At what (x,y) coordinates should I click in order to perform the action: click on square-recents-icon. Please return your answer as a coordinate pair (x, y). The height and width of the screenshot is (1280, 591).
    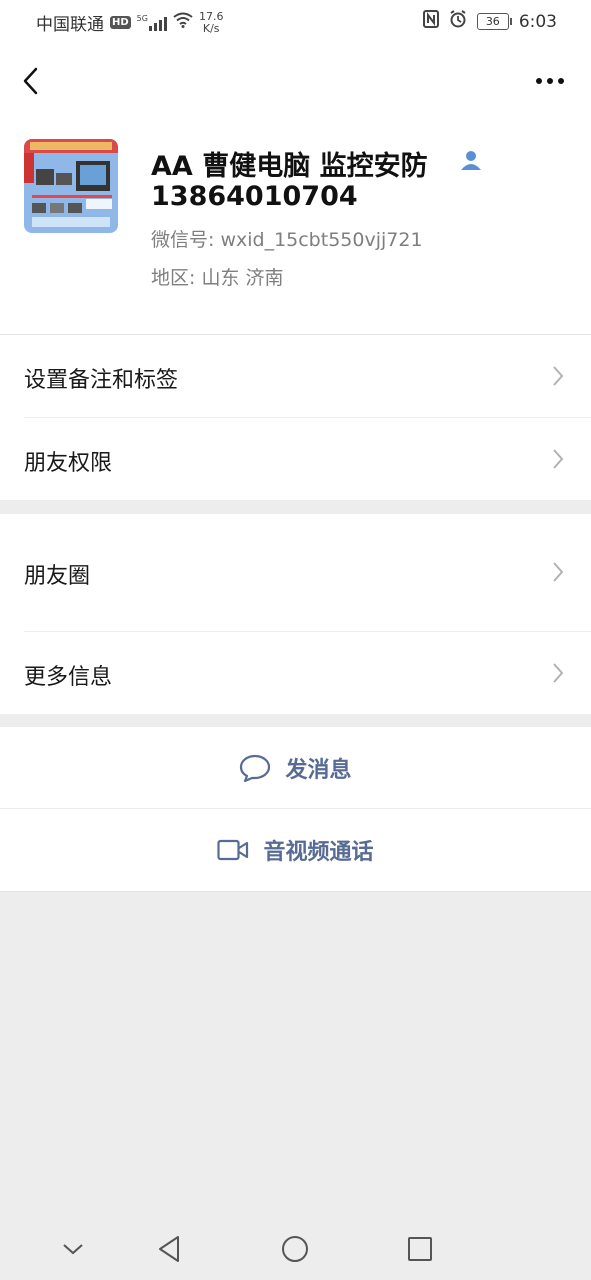
    Looking at the image, I should click on (420, 1249).